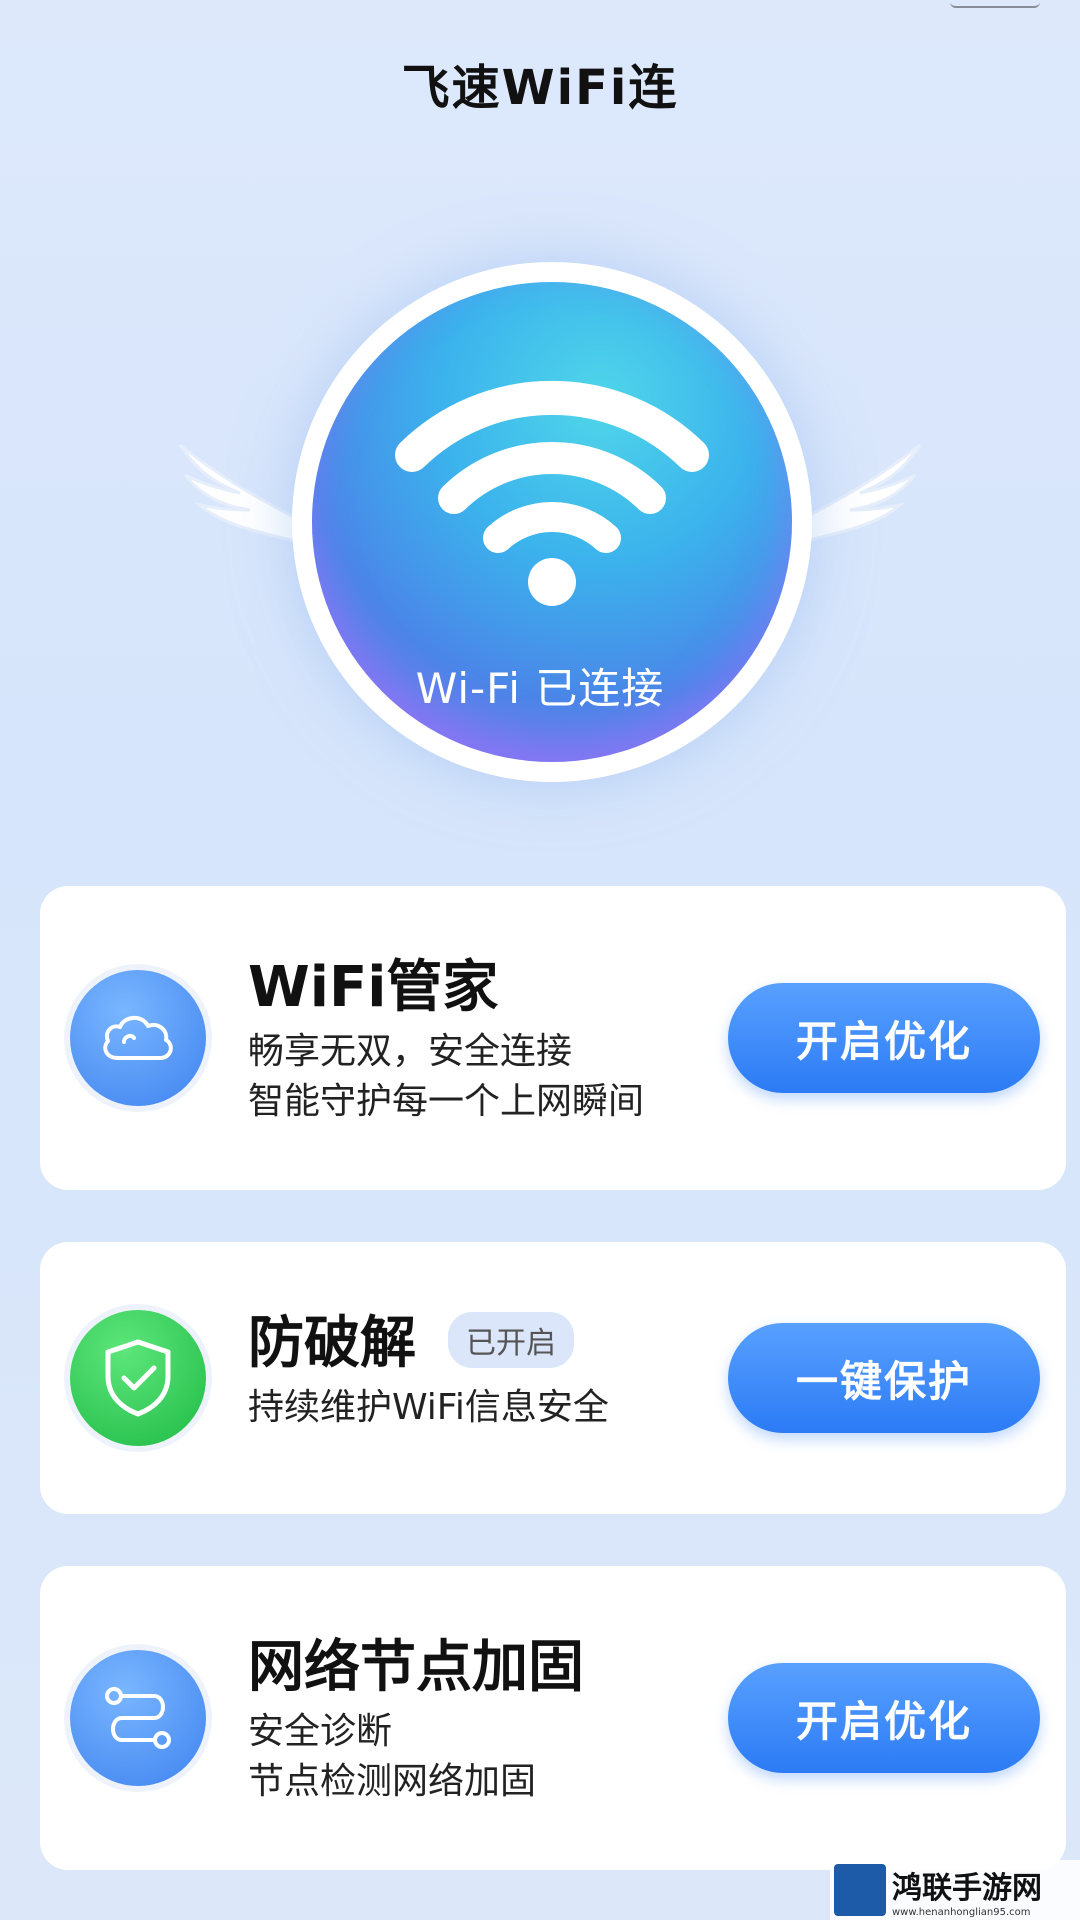 The height and width of the screenshot is (1920, 1080). I want to click on status-badge: 已开启, so click(511, 1340).